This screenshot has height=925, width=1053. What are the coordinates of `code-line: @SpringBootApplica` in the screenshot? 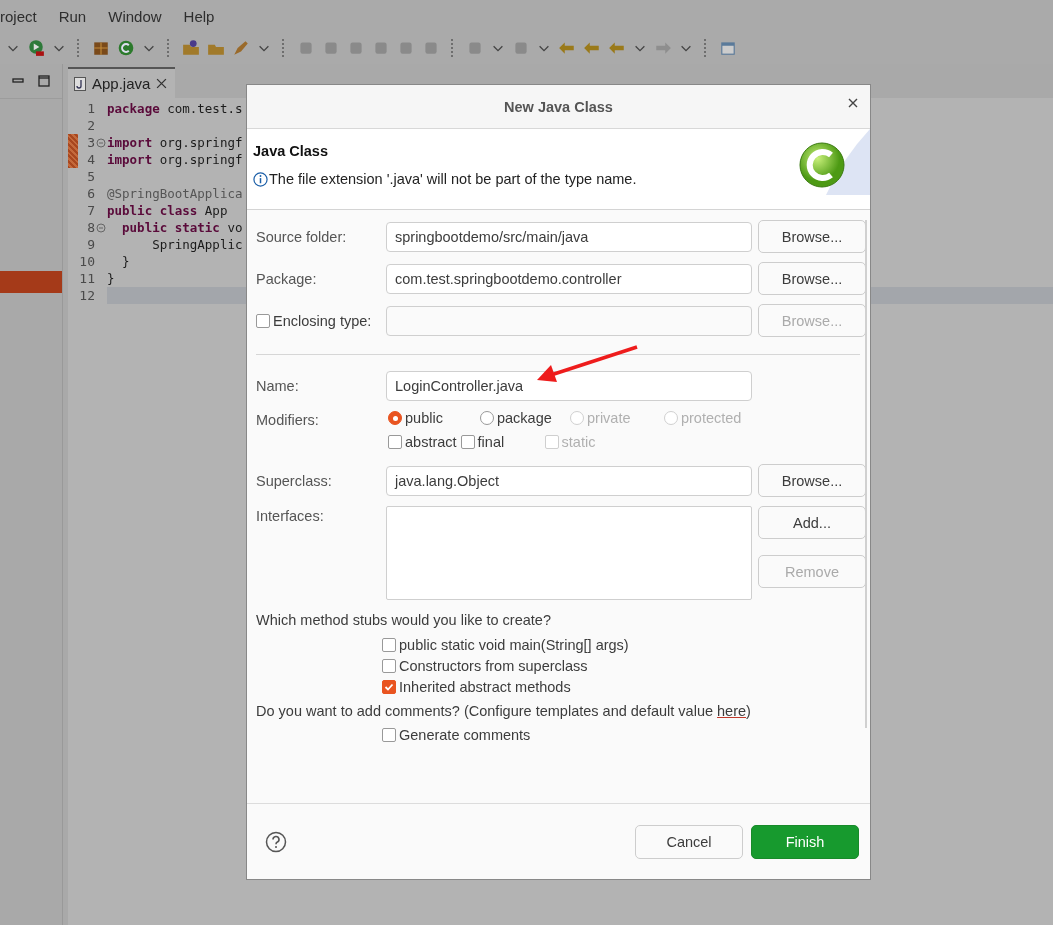 It's located at (175, 193).